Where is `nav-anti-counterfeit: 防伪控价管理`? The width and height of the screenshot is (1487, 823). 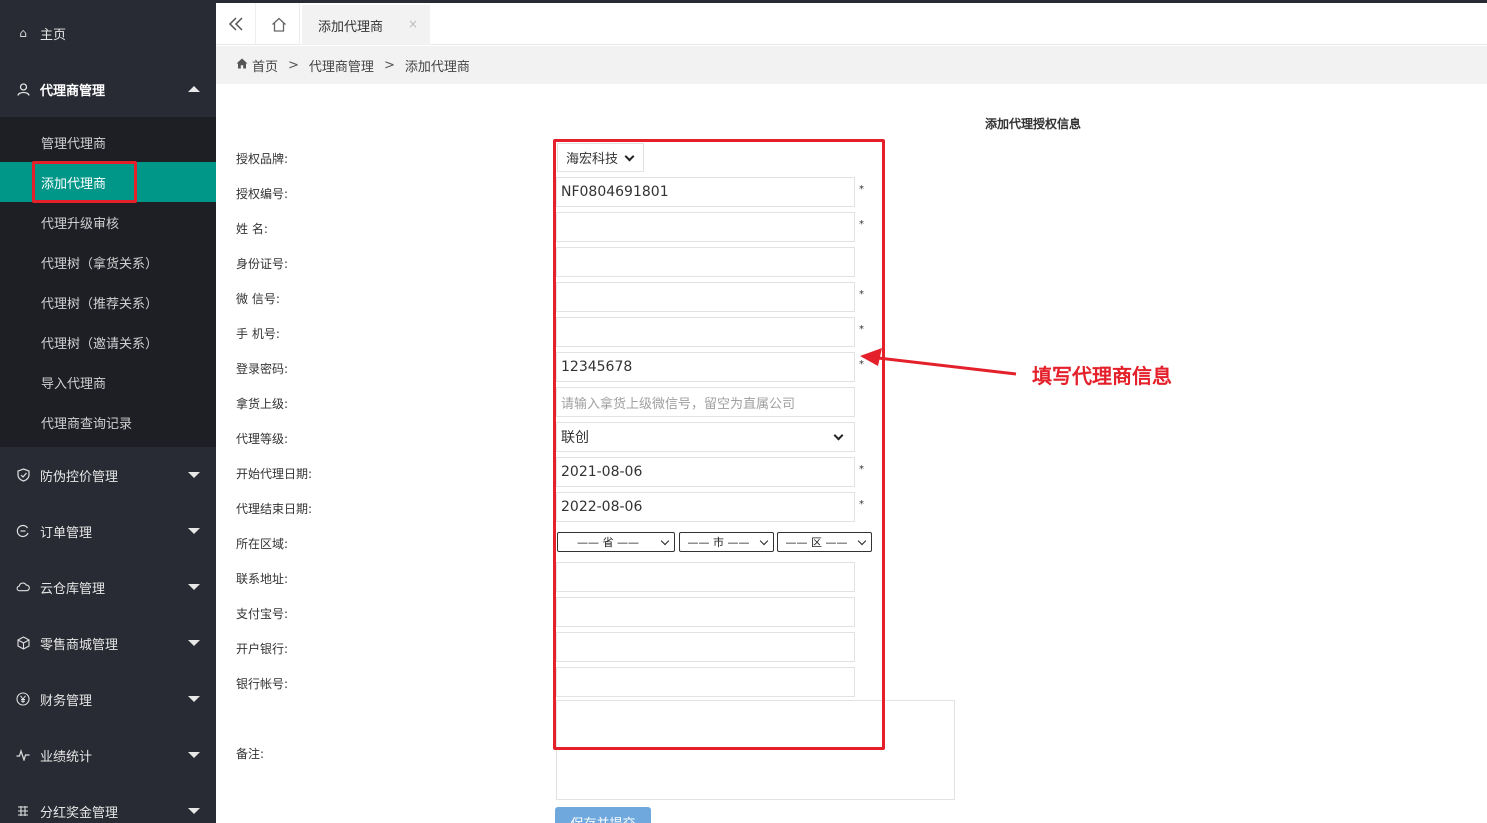 nav-anti-counterfeit: 防伪控价管理 is located at coordinates (108, 475).